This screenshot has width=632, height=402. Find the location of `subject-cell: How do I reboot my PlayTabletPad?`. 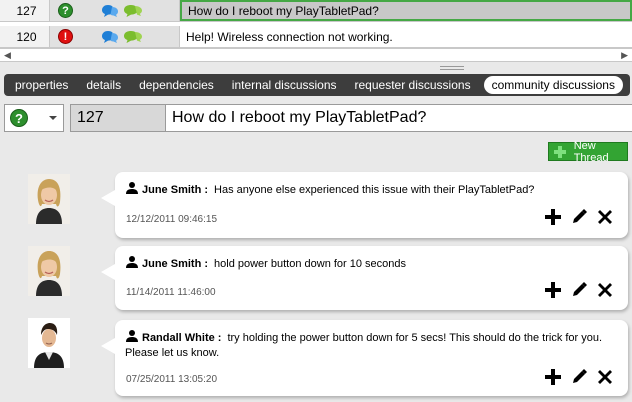

subject-cell: How do I reboot my PlayTabletPad? is located at coordinates (406, 10).